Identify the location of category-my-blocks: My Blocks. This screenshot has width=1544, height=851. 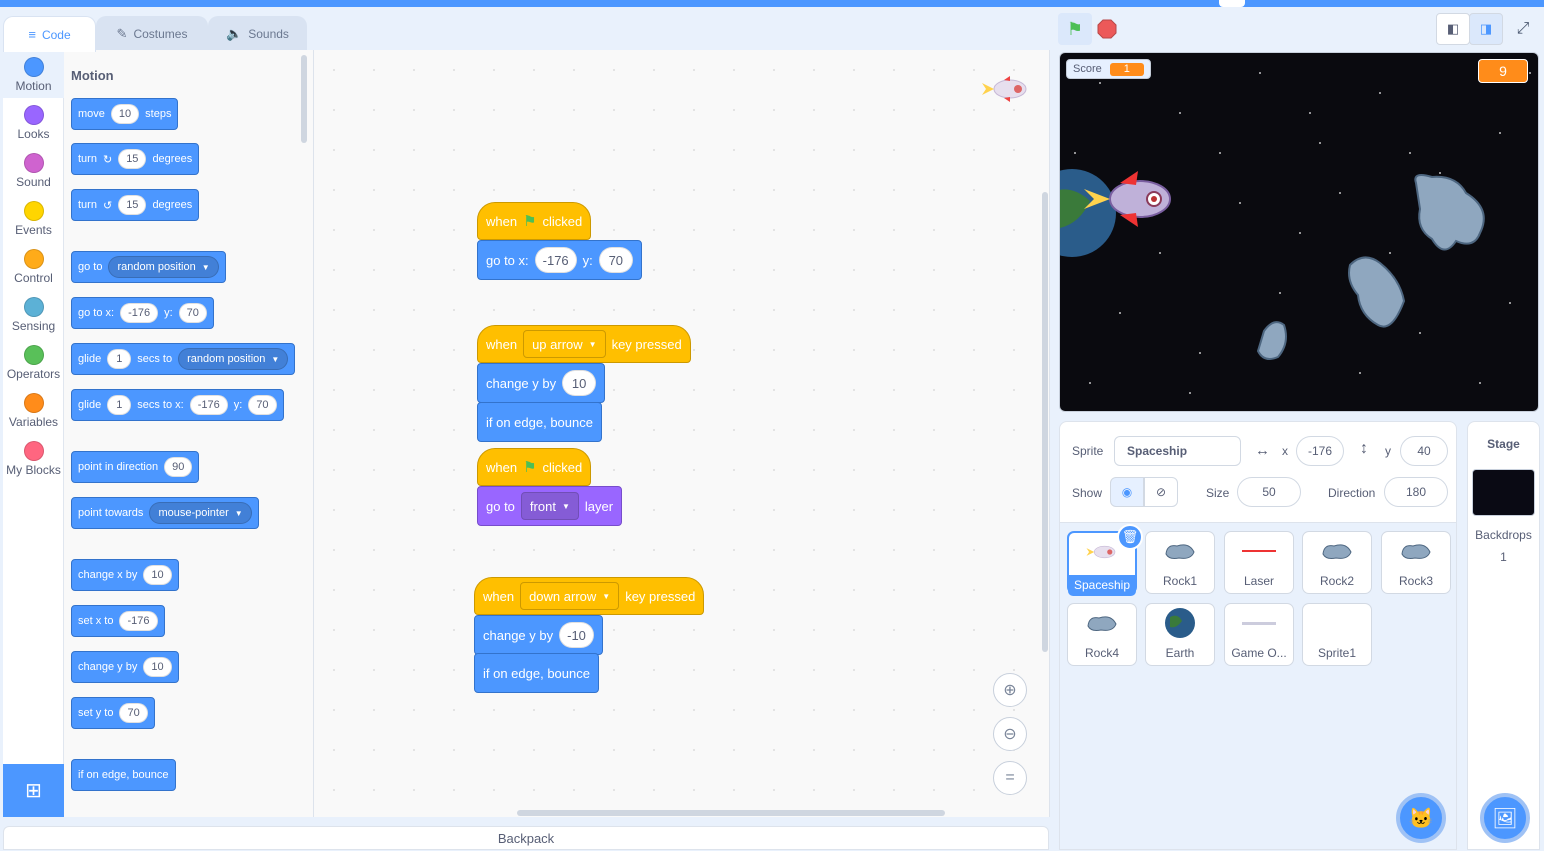
(33, 458).